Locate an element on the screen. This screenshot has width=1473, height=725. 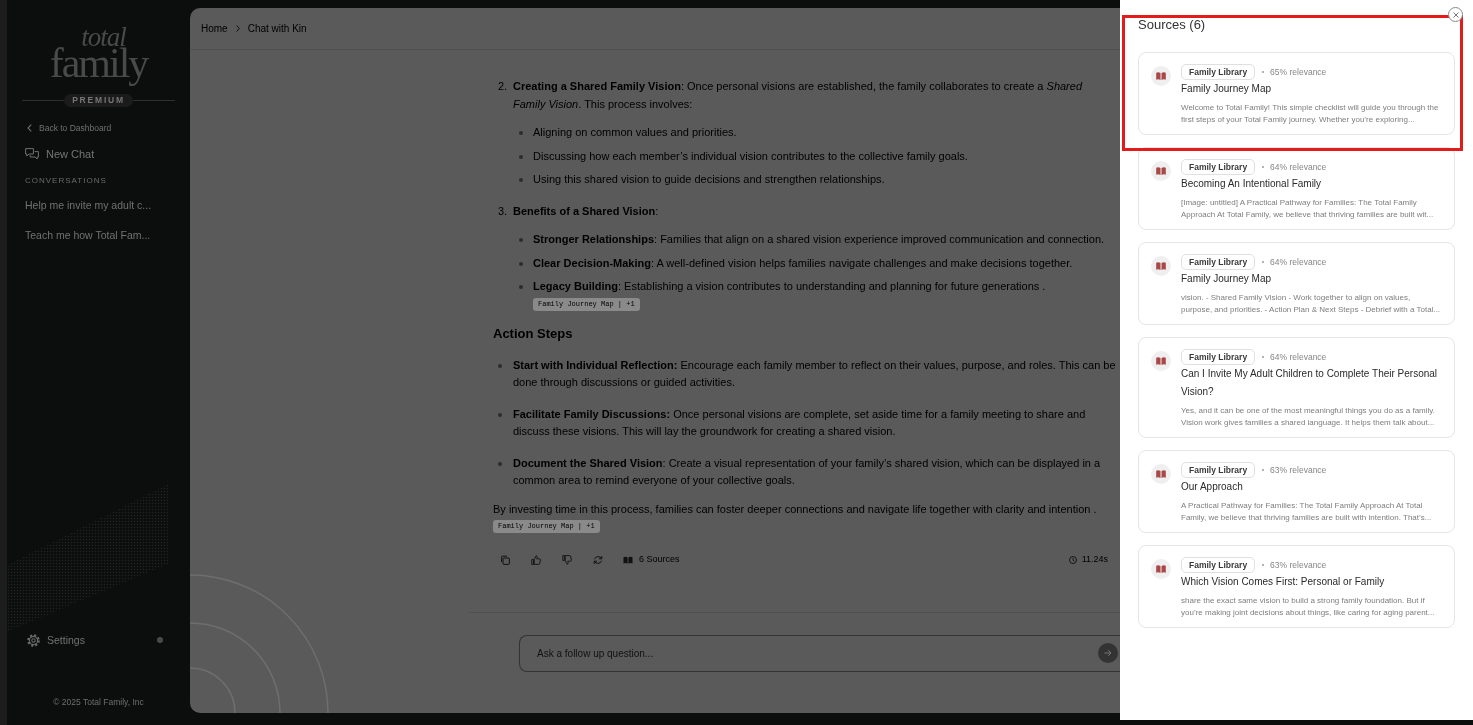
list-item-text: Using this shared vision to guide decisions and strengthen relationships. is located at coordinates (709, 179).